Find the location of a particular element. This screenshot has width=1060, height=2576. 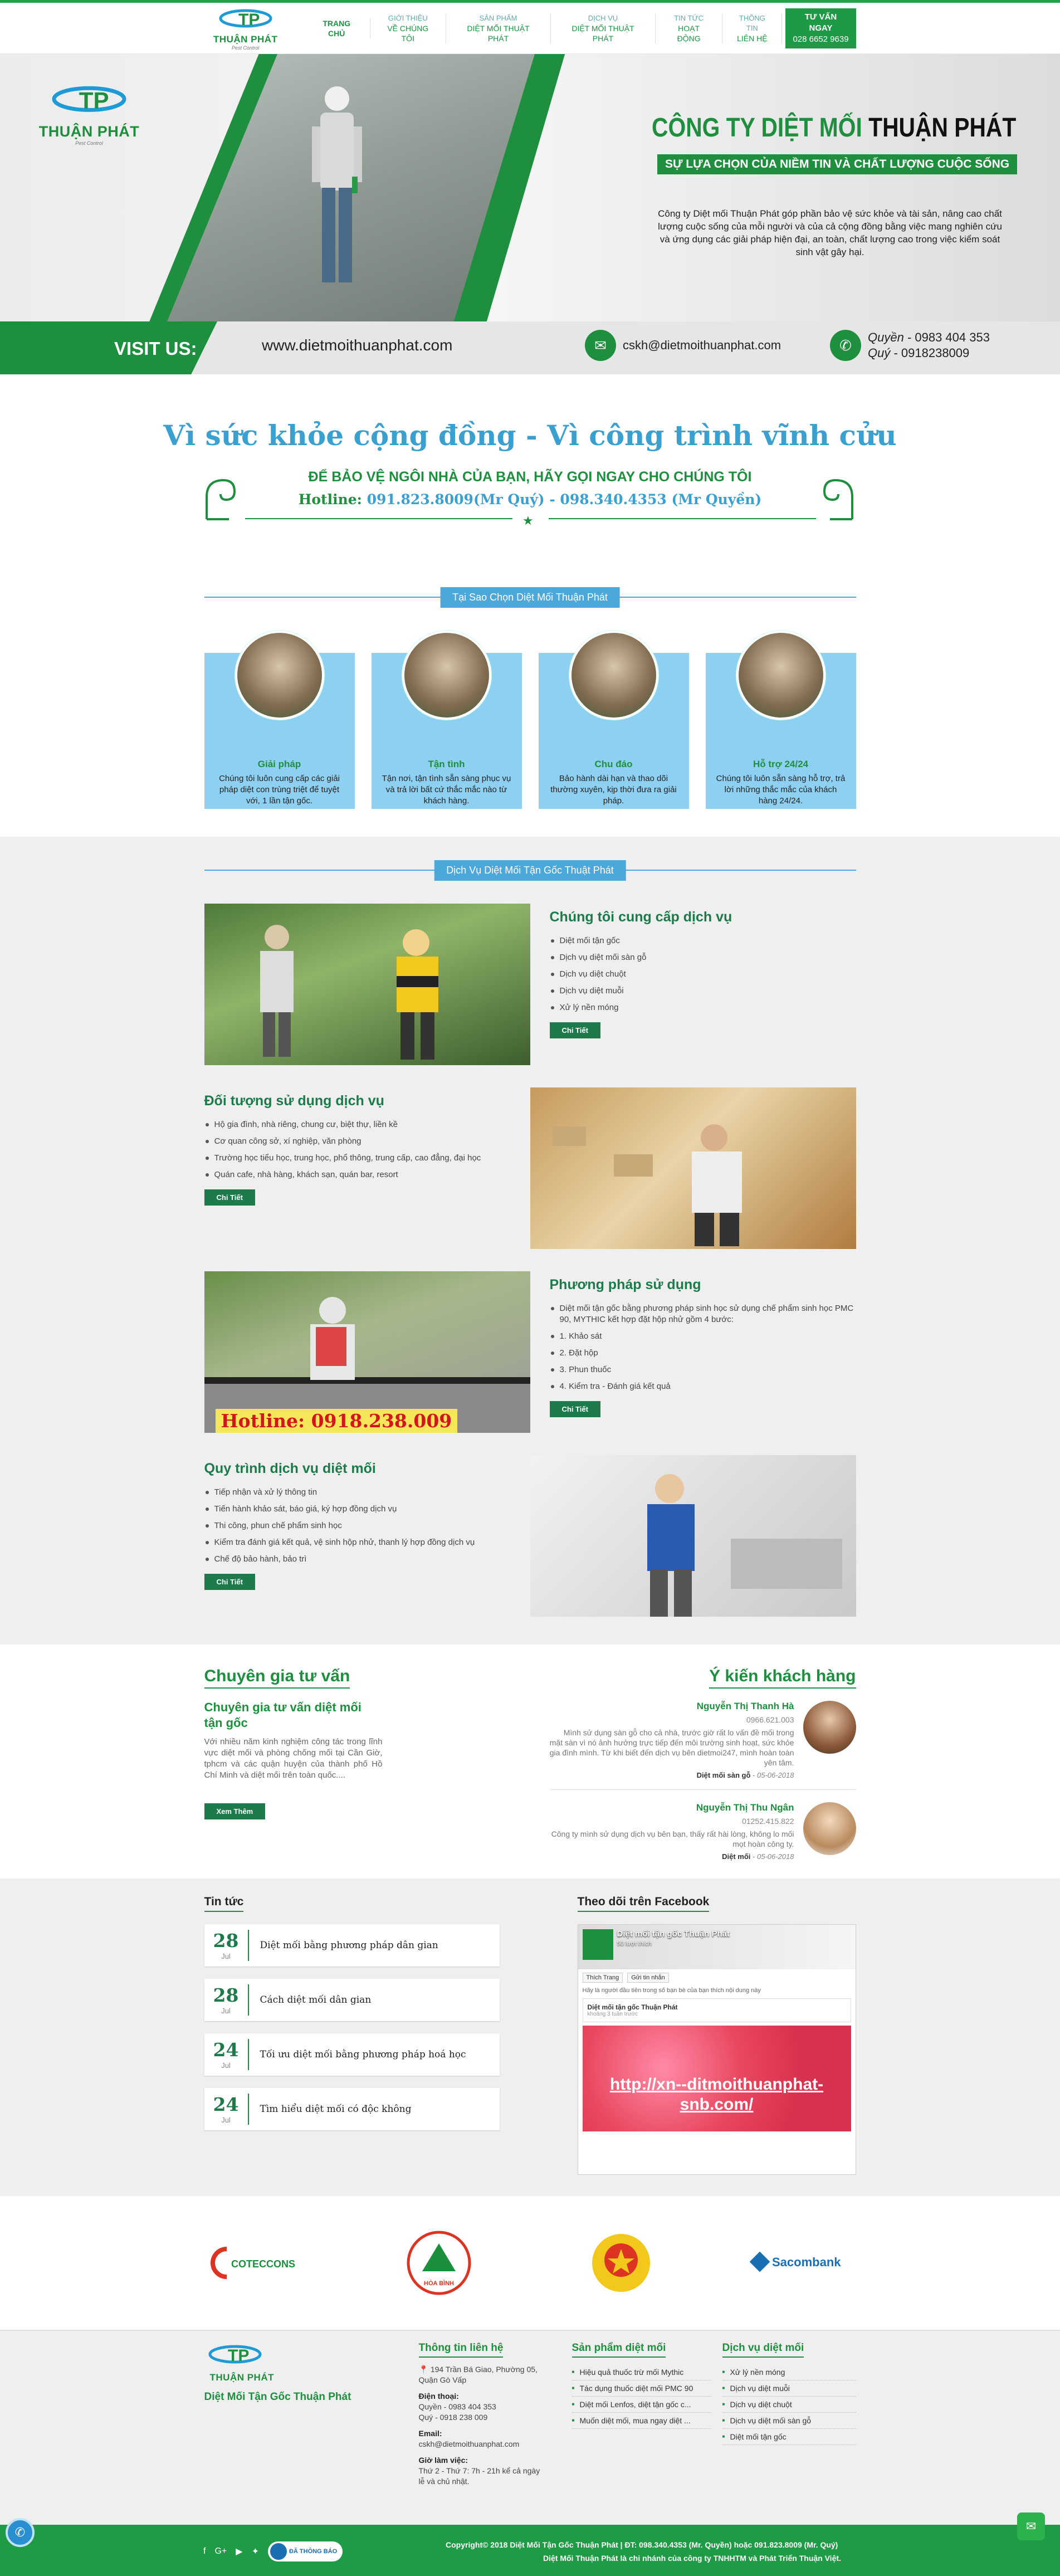

verified-badge: ĐÃ THÔNG BÁO is located at coordinates (305, 2551).